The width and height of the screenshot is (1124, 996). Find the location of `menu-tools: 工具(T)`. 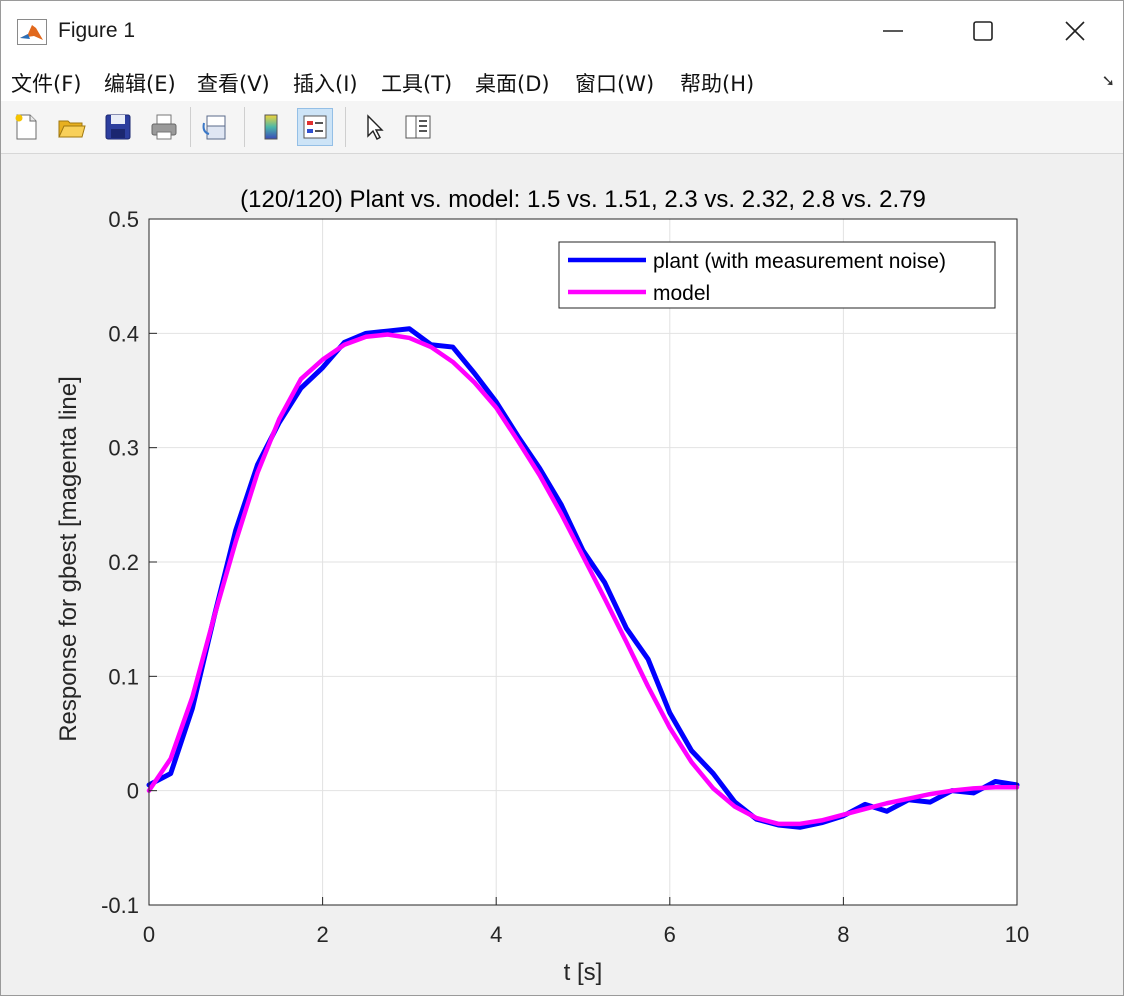

menu-tools: 工具(T) is located at coordinates (416, 83).